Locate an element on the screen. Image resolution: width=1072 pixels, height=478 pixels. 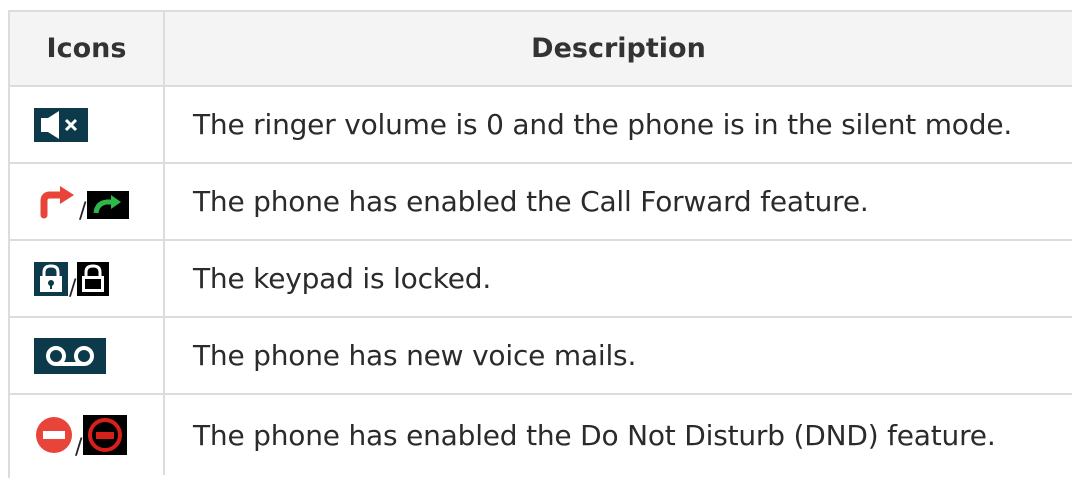
header-cell-icons: Icons is located at coordinates (87, 48).